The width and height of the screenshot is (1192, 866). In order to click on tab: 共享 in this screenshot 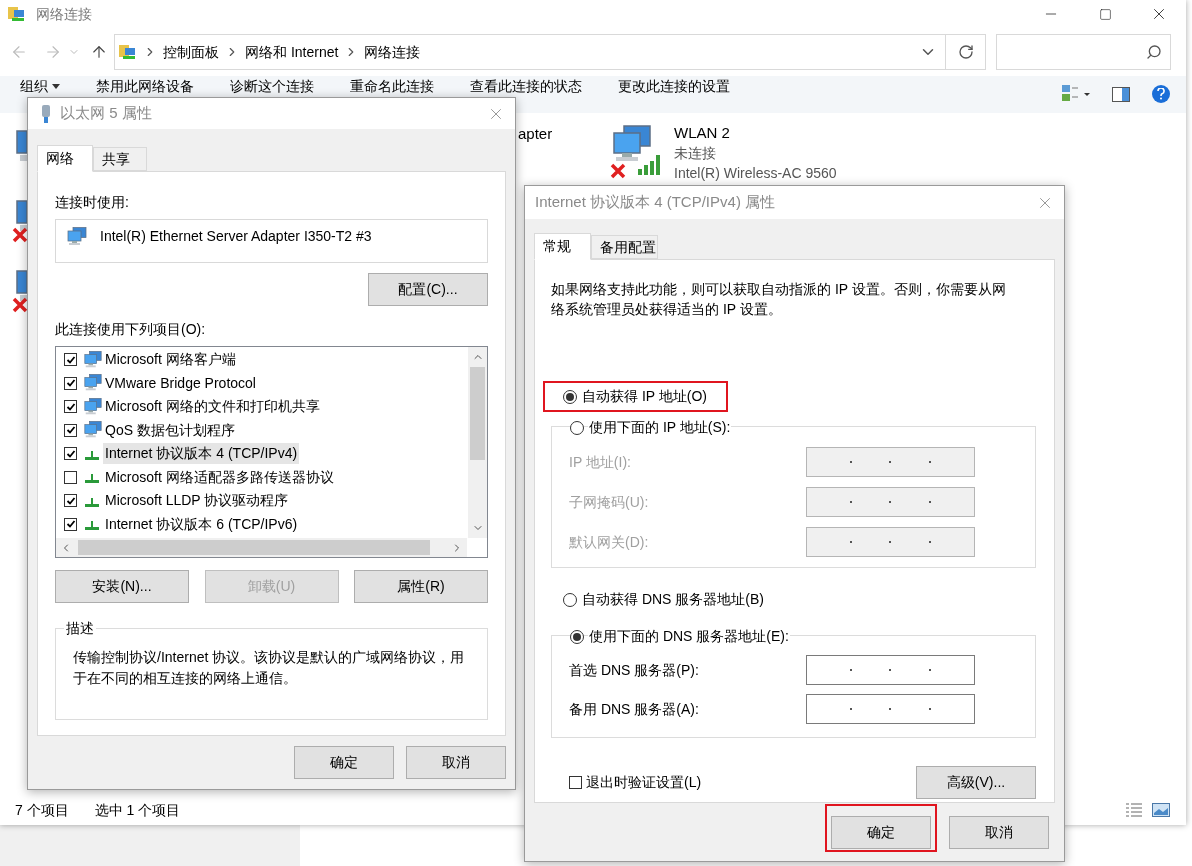, I will do `click(120, 159)`.